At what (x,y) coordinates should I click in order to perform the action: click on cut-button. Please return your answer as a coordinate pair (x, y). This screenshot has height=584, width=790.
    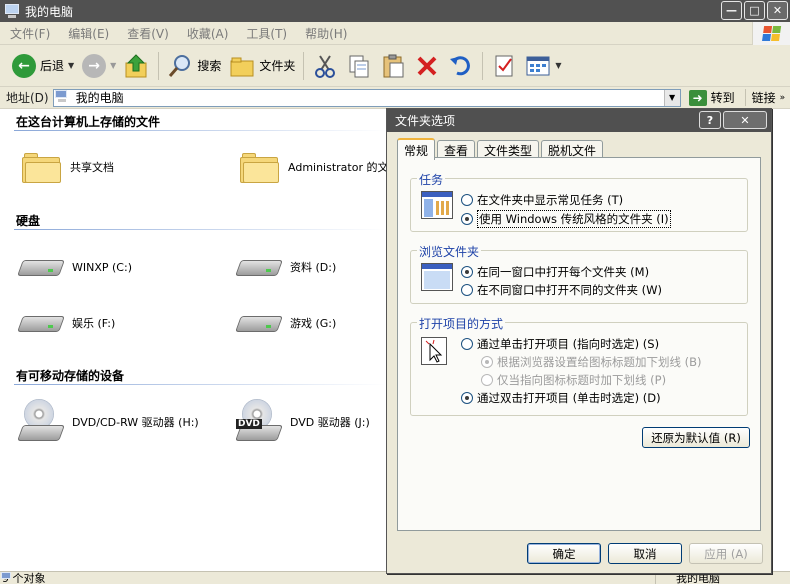
    Looking at the image, I should click on (325, 66).